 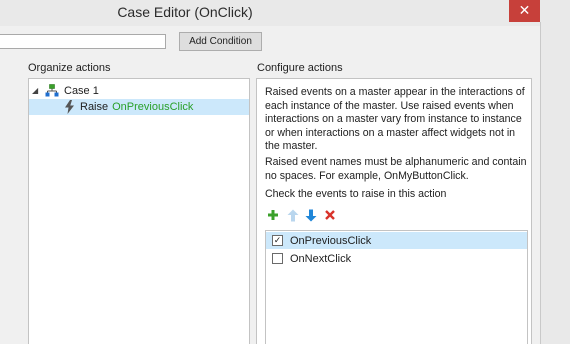 I want to click on events-toolbar, so click(x=312, y=216).